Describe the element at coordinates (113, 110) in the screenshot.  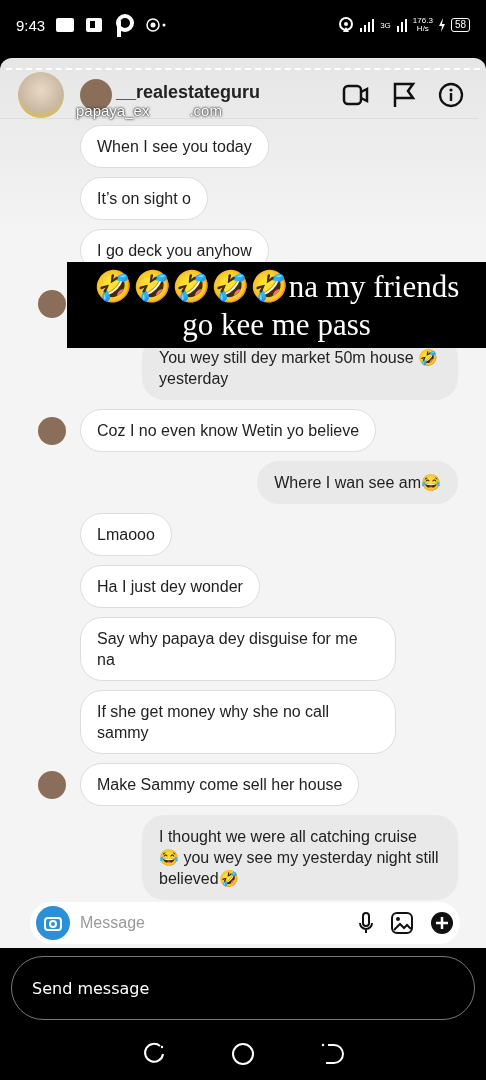
I see `poster-username: papaya_ex` at that location.